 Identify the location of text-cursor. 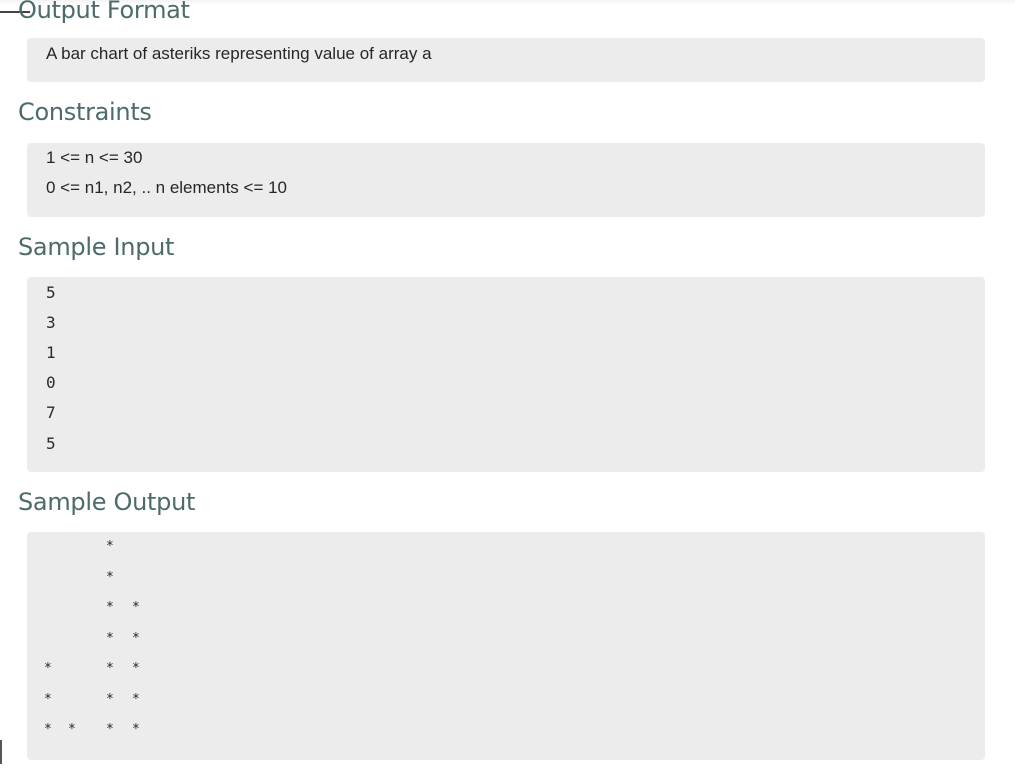
(1, 752).